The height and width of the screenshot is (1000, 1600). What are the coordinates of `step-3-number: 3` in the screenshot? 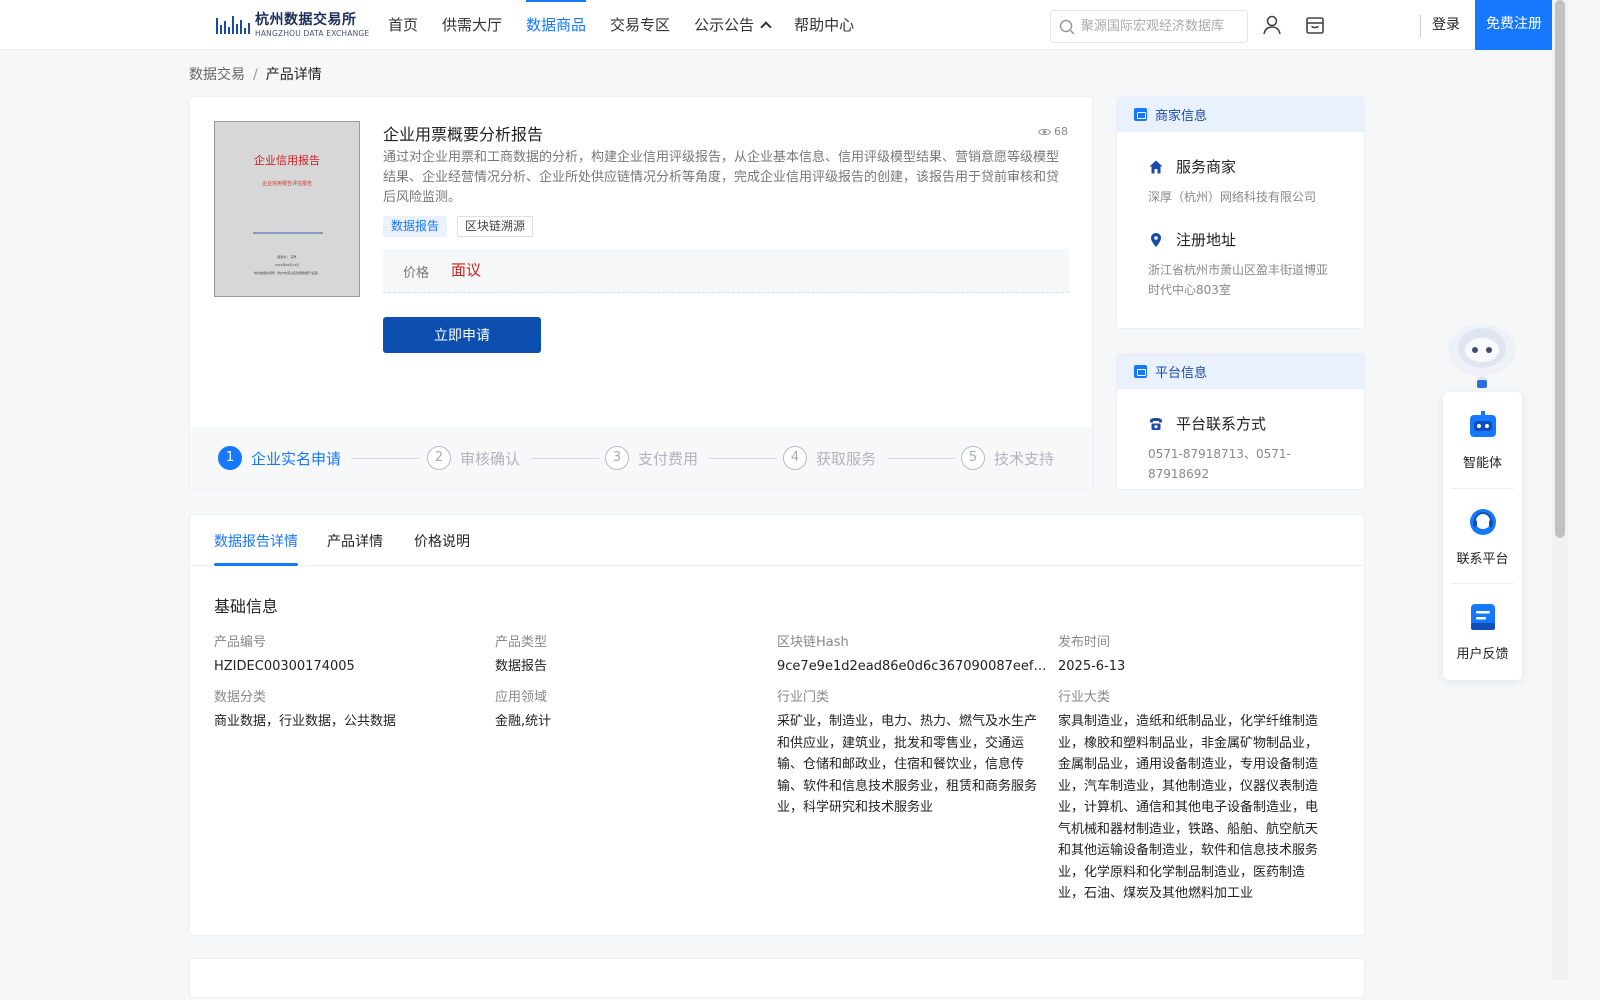 It's located at (617, 458).